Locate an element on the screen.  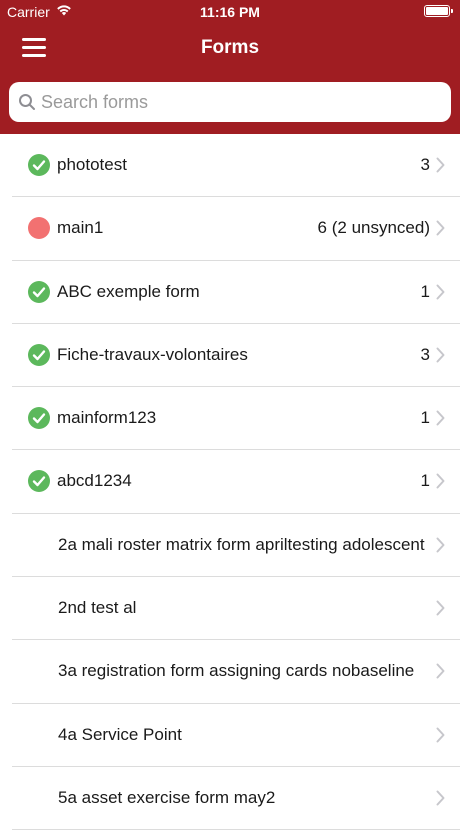
form-row: 2nd test al is located at coordinates (230, 609).